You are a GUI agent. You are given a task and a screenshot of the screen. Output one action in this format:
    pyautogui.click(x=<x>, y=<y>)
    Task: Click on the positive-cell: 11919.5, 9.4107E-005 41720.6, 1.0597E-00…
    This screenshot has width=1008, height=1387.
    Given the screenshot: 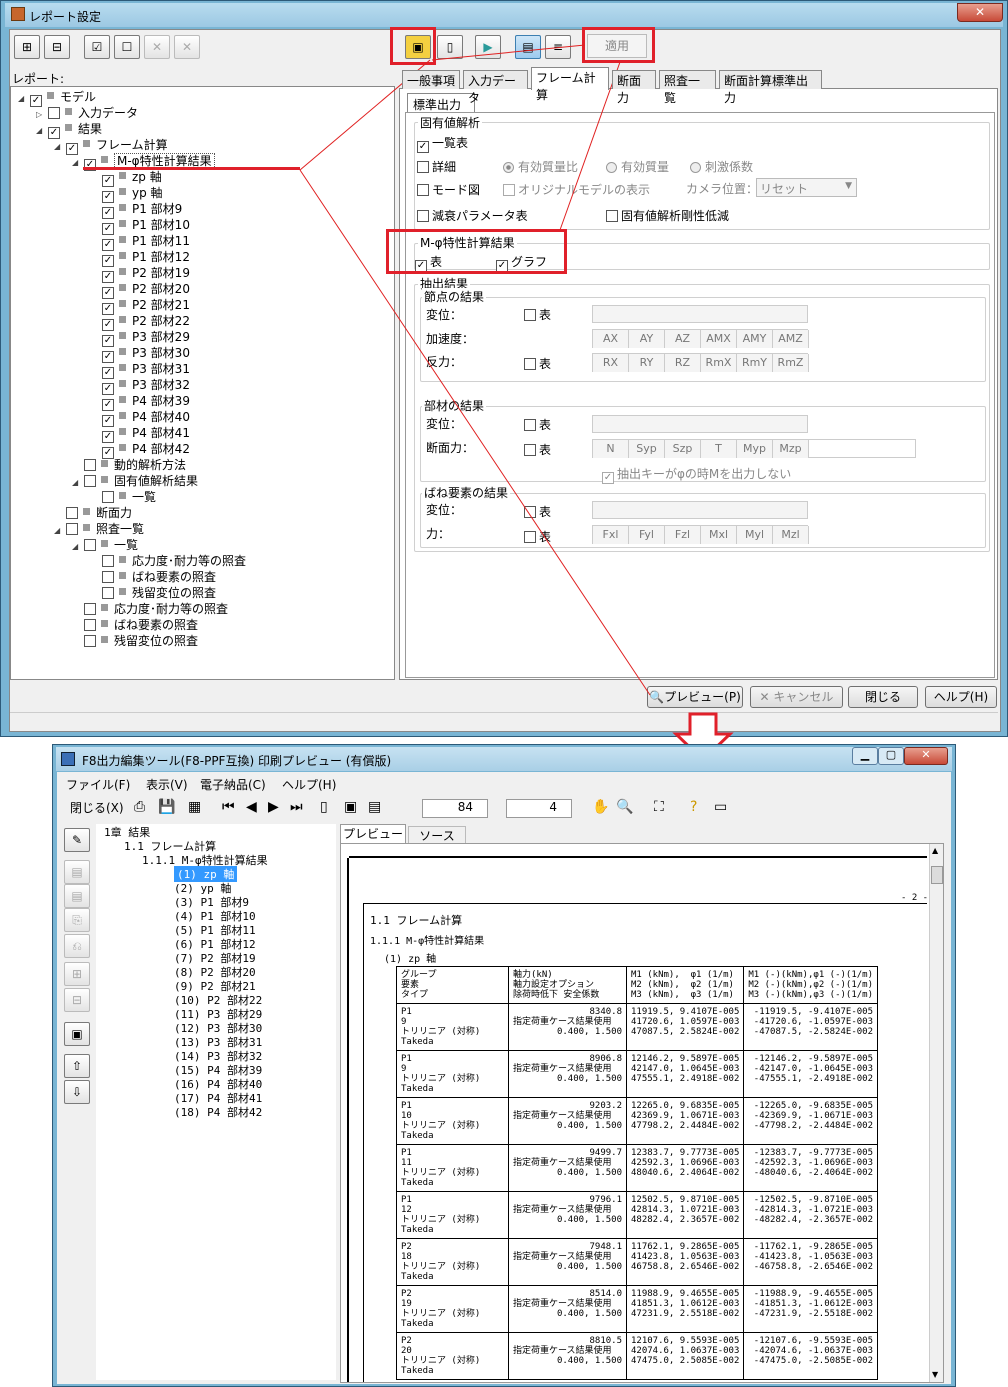 What is the action you would take?
    pyautogui.click(x=685, y=1027)
    